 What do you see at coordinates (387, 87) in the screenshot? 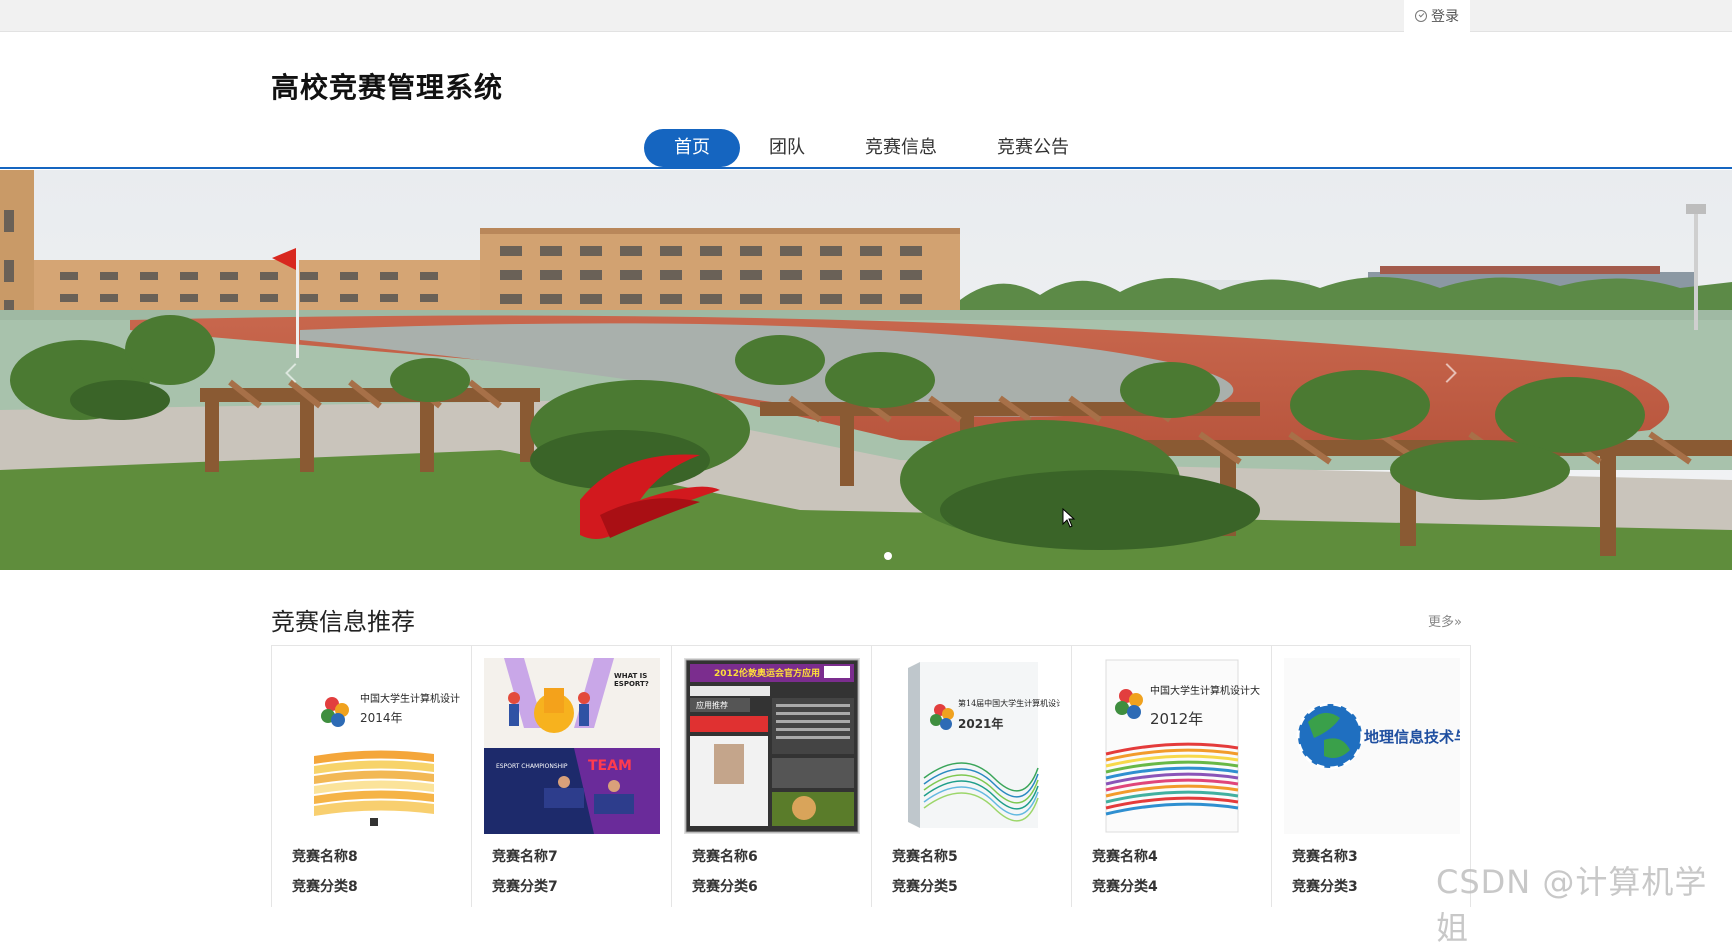
I see `site-title: 高校竞赛管理系统` at bounding box center [387, 87].